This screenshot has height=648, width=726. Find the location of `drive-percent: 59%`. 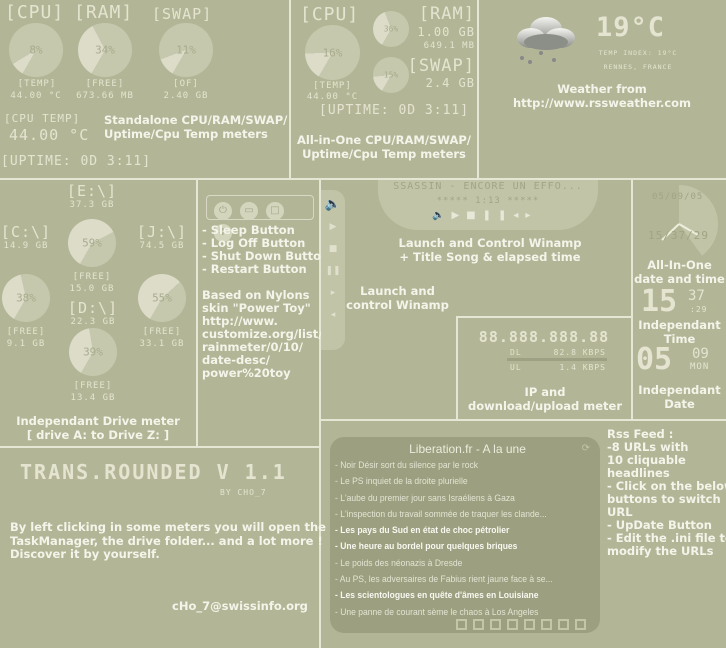

drive-percent: 59% is located at coordinates (92, 243).